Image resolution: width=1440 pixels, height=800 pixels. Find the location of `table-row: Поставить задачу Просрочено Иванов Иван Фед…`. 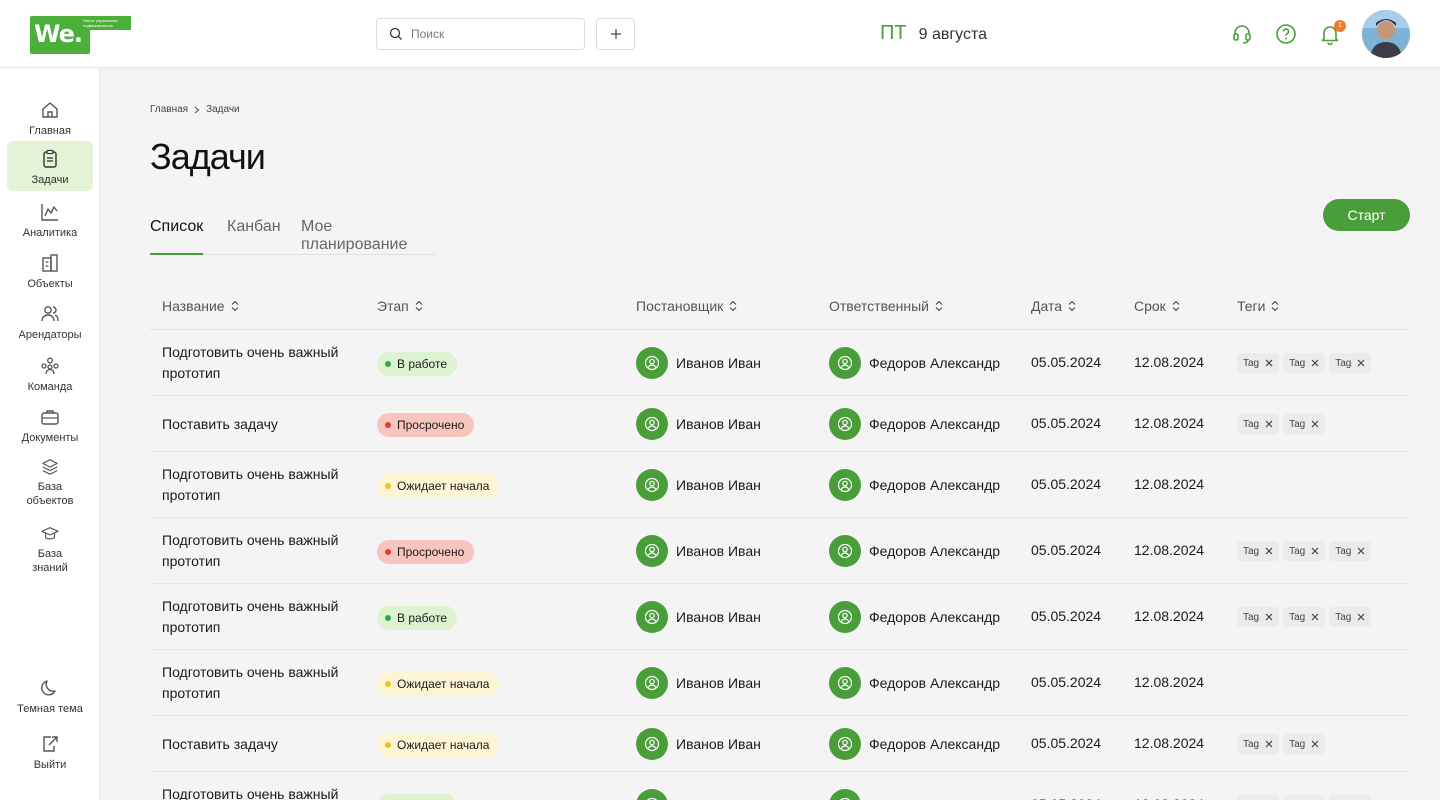

table-row: Поставить задачу Просрочено Иванов Иван Фед… is located at coordinates (779, 424).